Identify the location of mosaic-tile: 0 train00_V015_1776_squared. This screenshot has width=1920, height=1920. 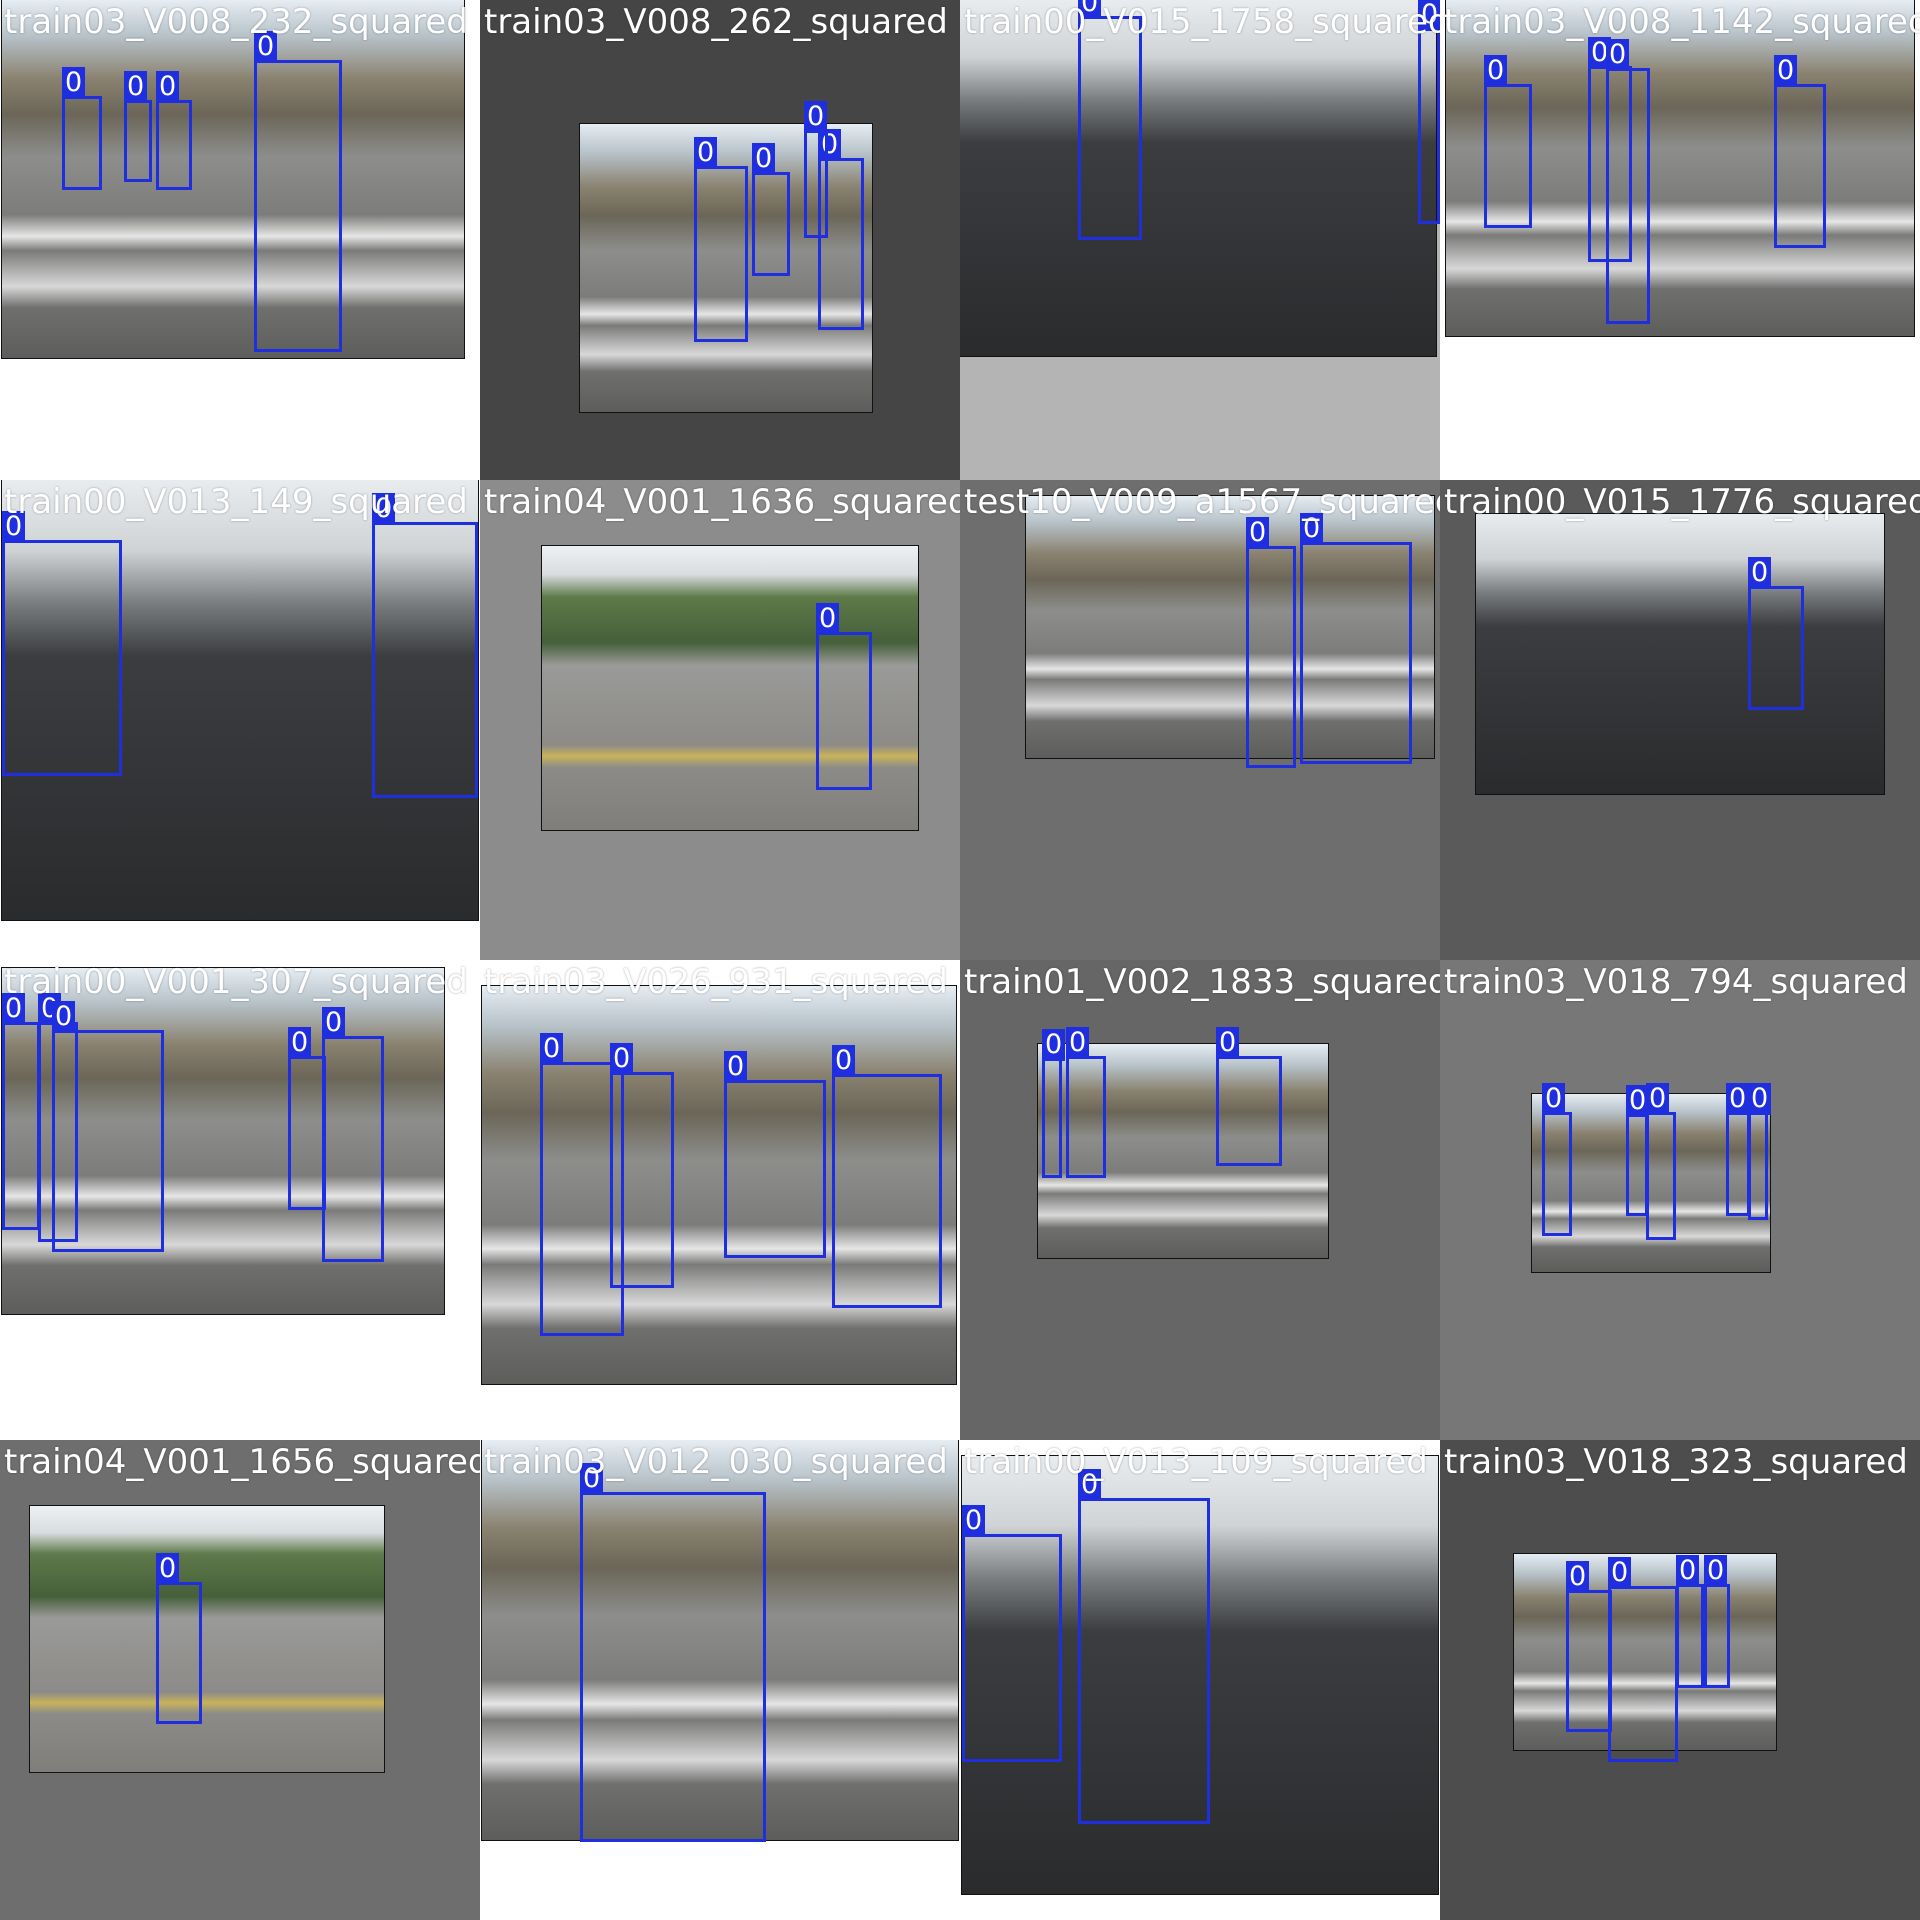
(1680, 720).